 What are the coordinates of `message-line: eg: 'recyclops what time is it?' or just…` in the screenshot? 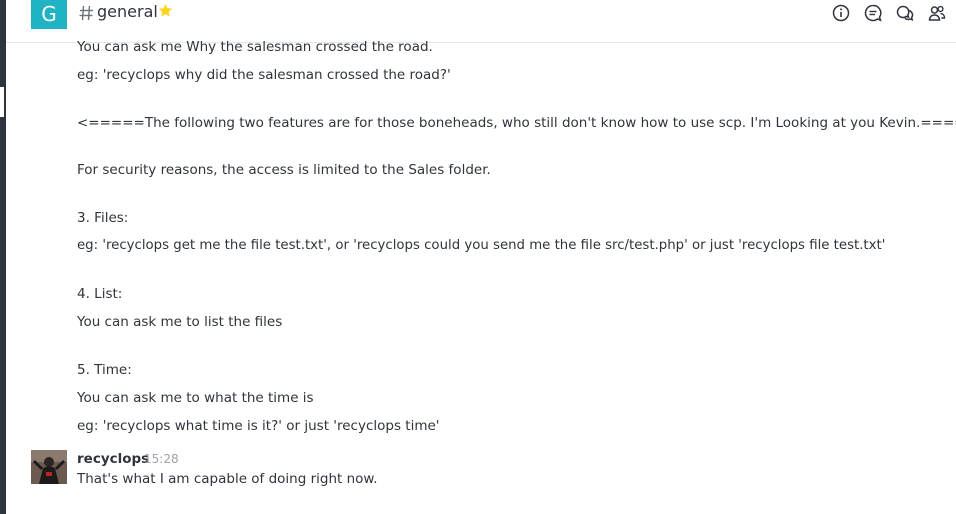 It's located at (258, 426).